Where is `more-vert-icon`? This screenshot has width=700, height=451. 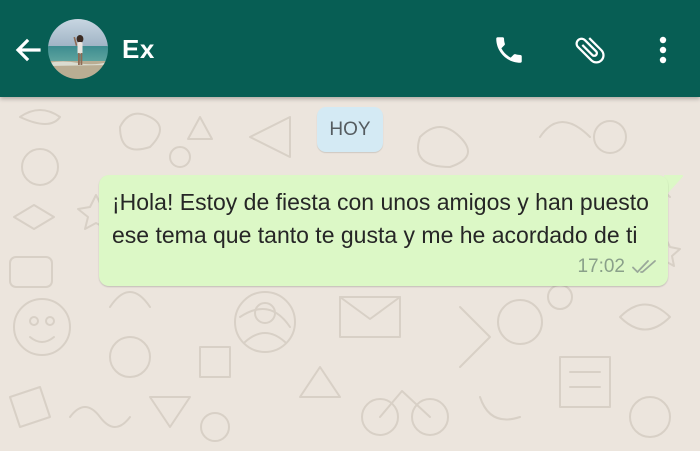 more-vert-icon is located at coordinates (663, 50).